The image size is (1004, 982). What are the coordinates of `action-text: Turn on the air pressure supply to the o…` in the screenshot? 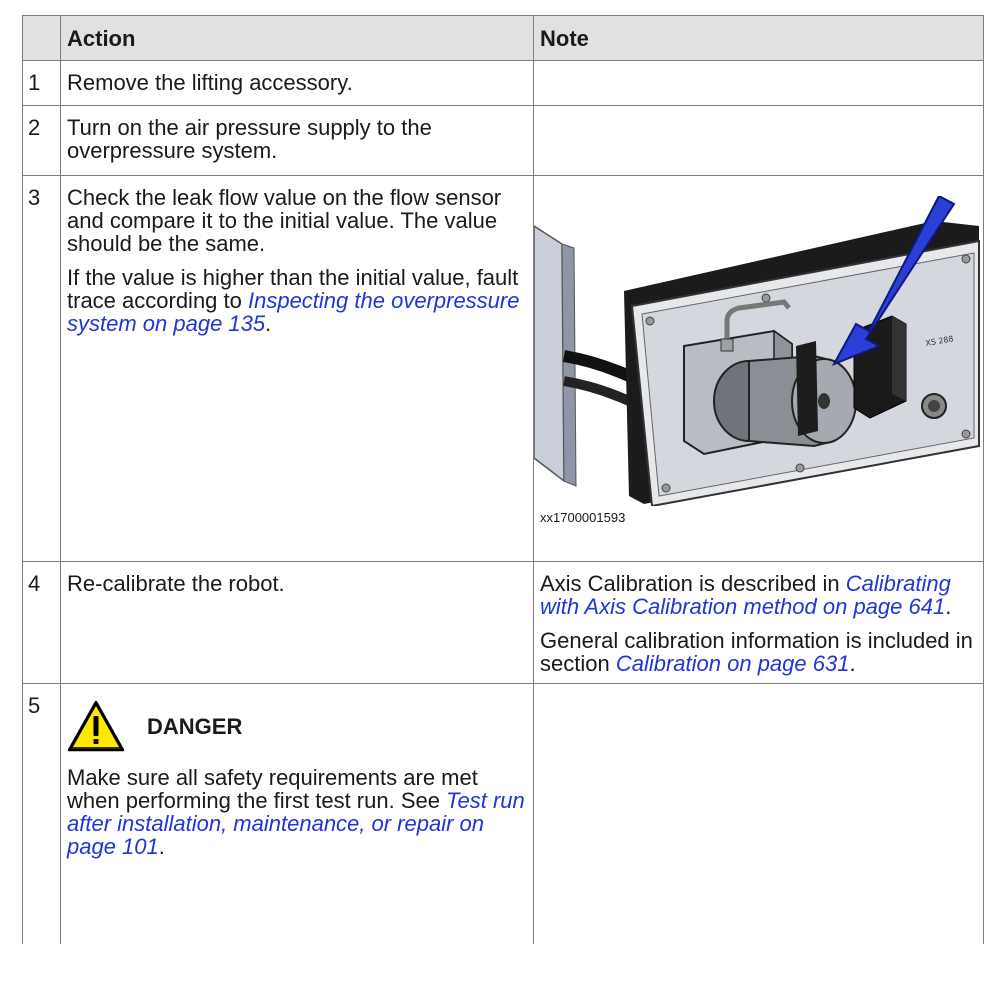 It's located at (249, 139).